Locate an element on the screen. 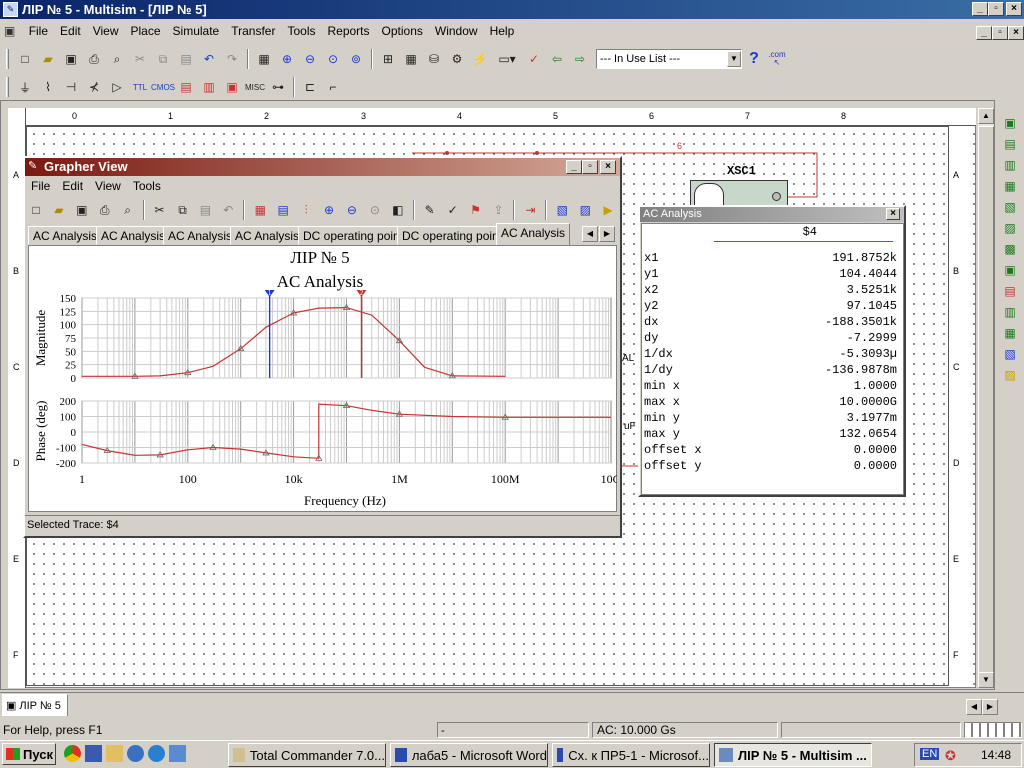 This screenshot has height=768, width=1024. media-player-icon is located at coordinates (135, 753).